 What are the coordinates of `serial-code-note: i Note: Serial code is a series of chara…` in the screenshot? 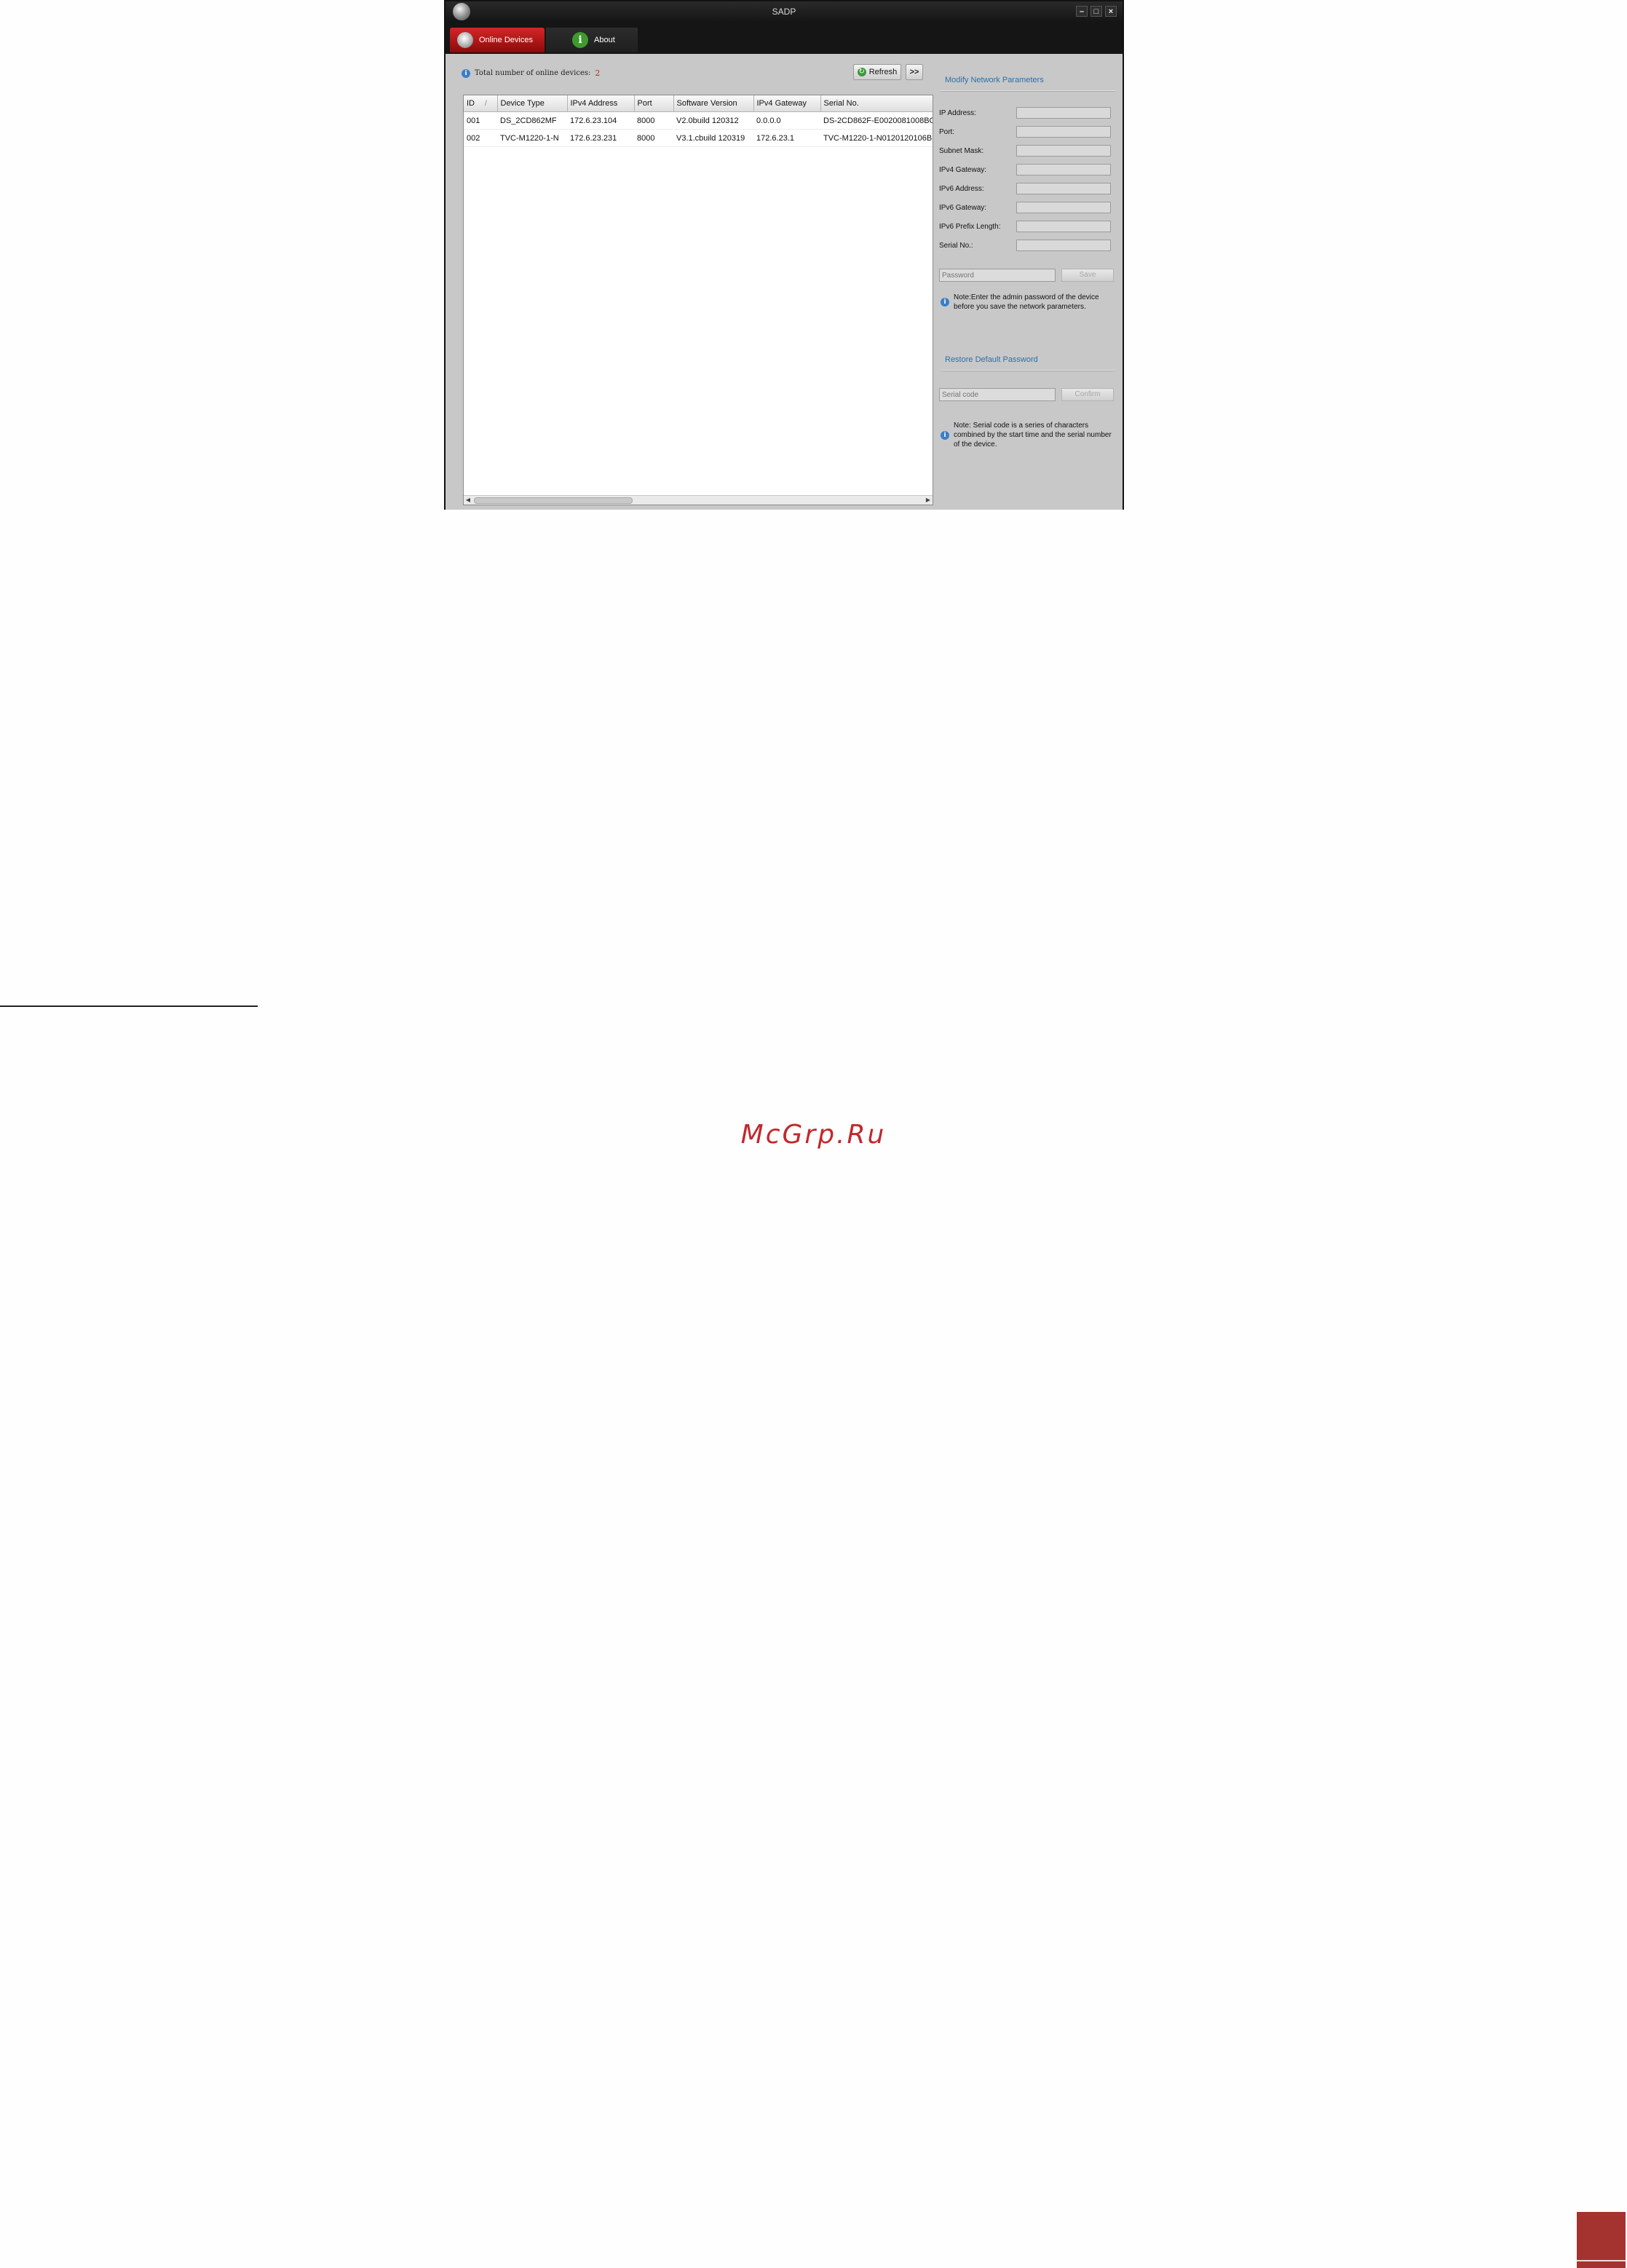 It's located at (1027, 435).